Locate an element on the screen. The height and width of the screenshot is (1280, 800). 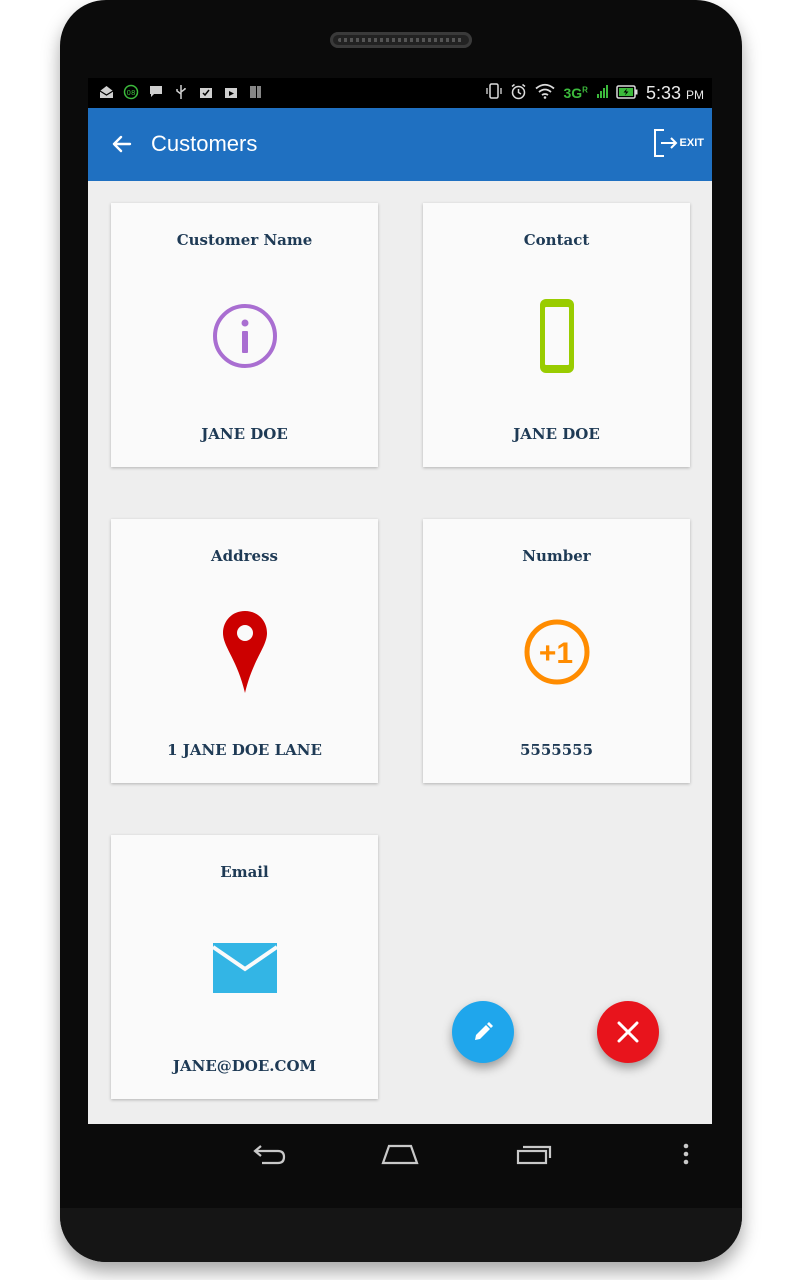
clock: 5:33 PM is located at coordinates (674, 92).